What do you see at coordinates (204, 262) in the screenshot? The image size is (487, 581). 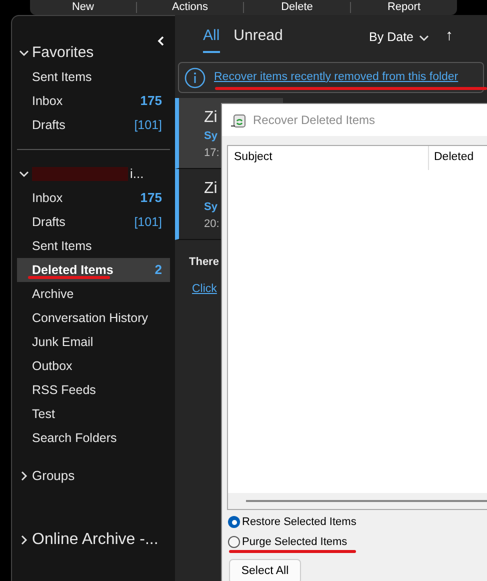 I see `notice-text: There` at bounding box center [204, 262].